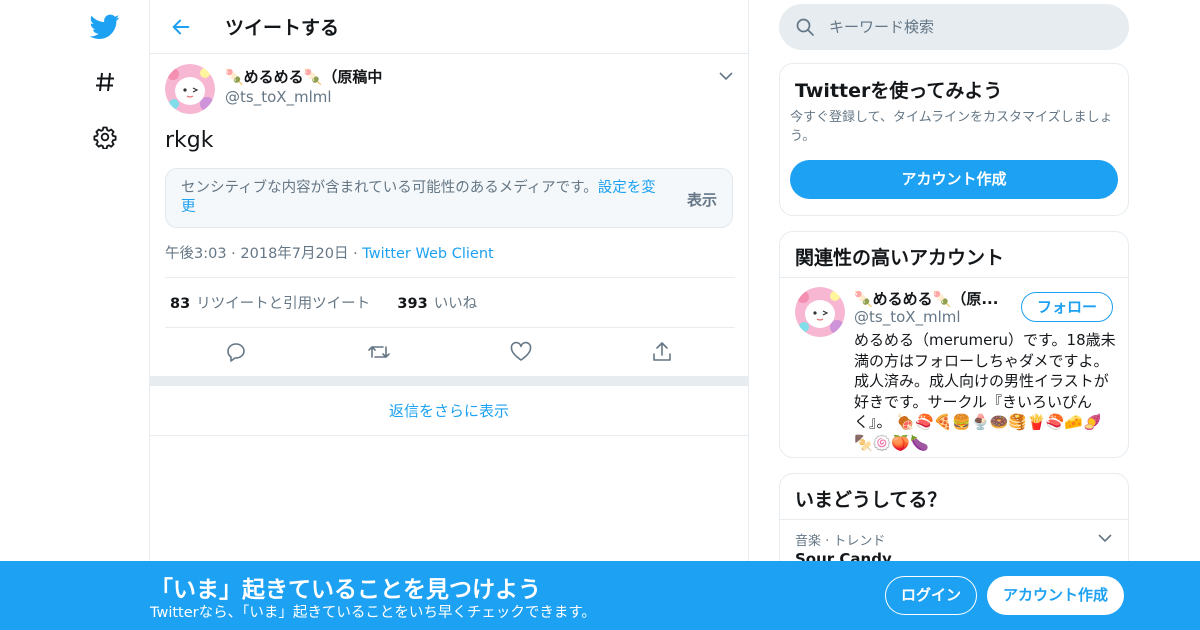 The width and height of the screenshot is (1200, 630). Describe the element at coordinates (189, 140) in the screenshot. I see `tweet-text: rkgk` at that location.